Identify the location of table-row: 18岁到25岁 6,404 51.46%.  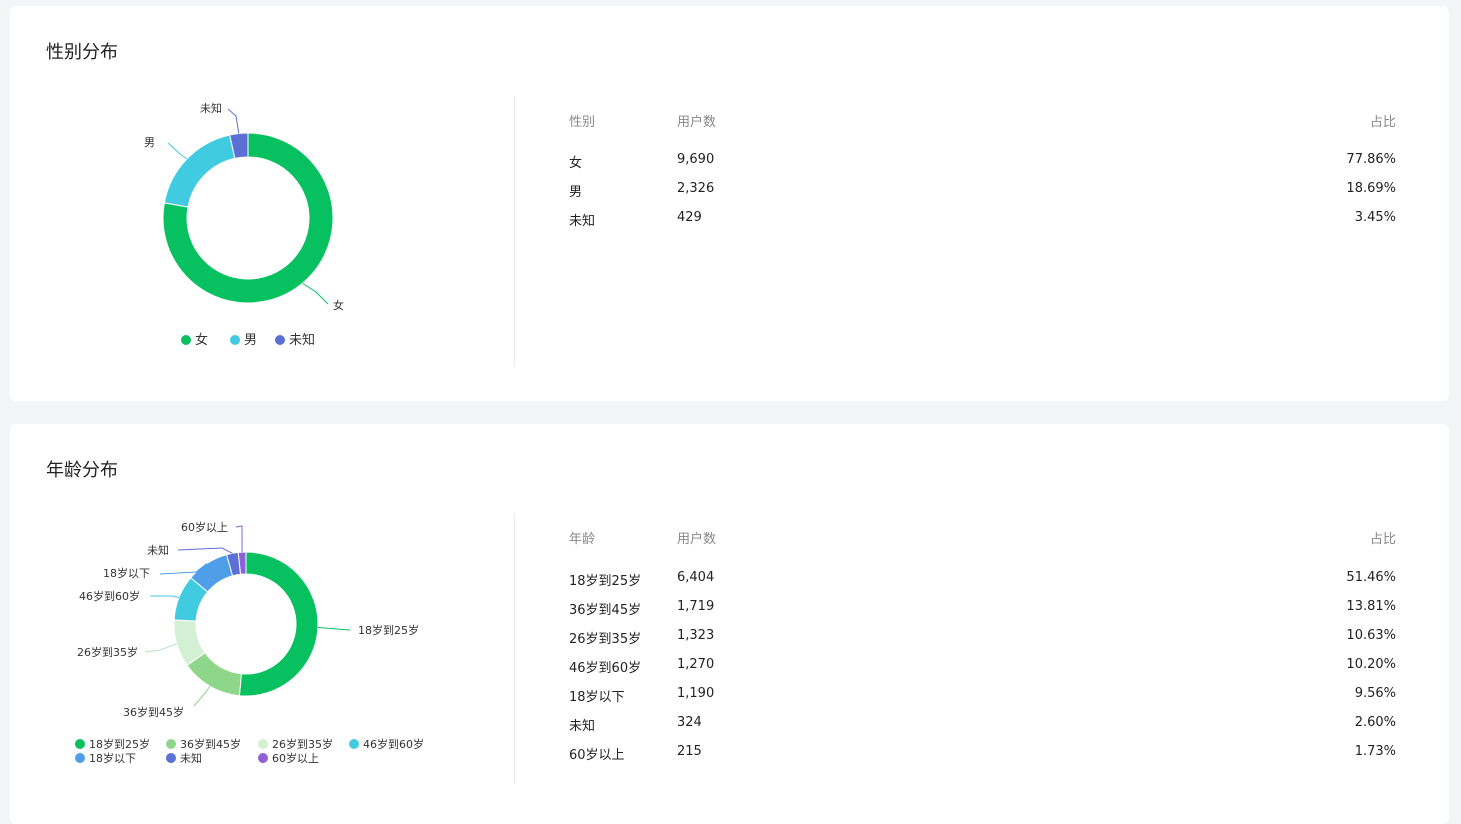
(982, 584).